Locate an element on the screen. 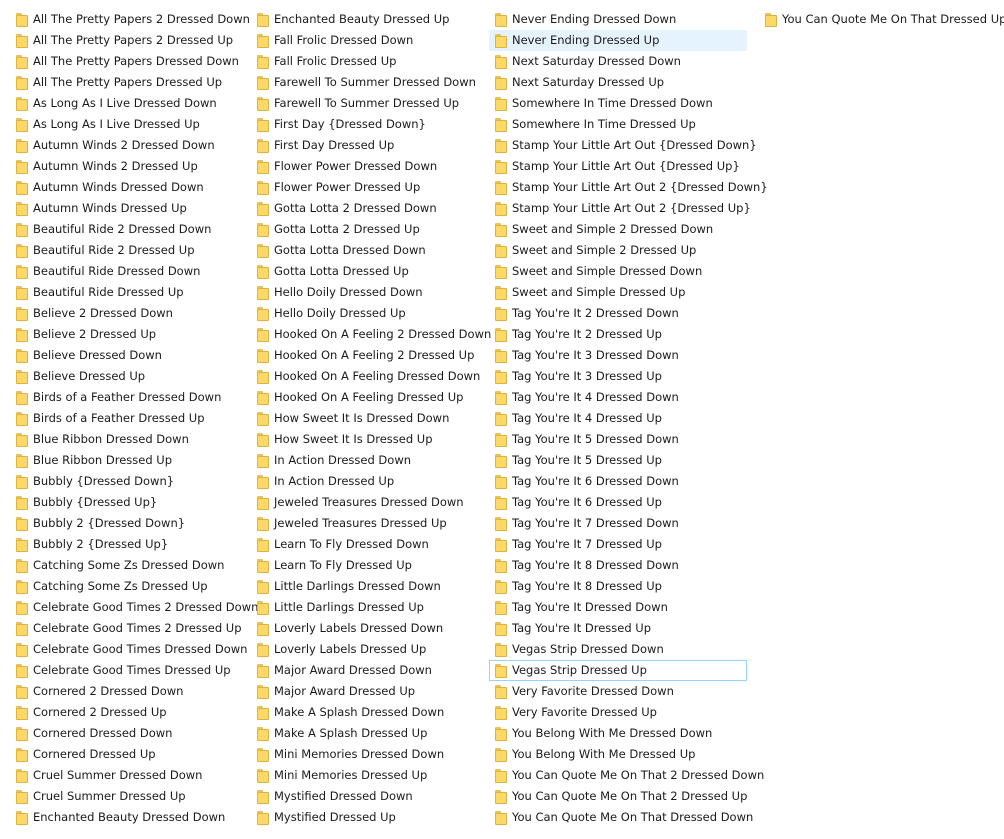 Image resolution: width=1004 pixels, height=839 pixels. folder-item: Blue Ribbon Dressed Down is located at coordinates (126, 439).